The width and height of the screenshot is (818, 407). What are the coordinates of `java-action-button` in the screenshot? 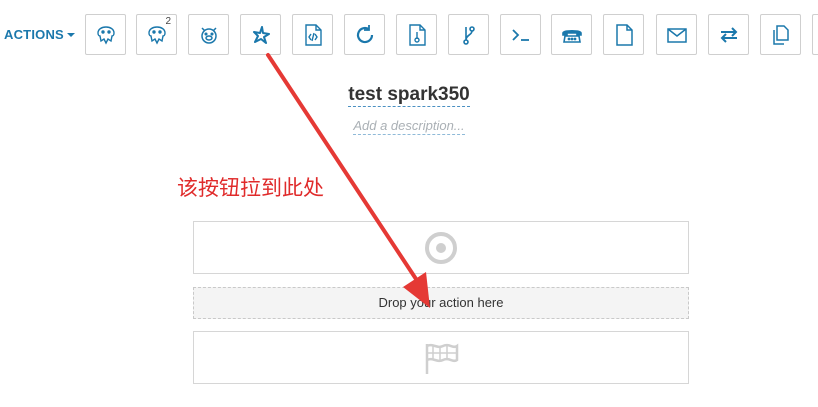 It's located at (312, 34).